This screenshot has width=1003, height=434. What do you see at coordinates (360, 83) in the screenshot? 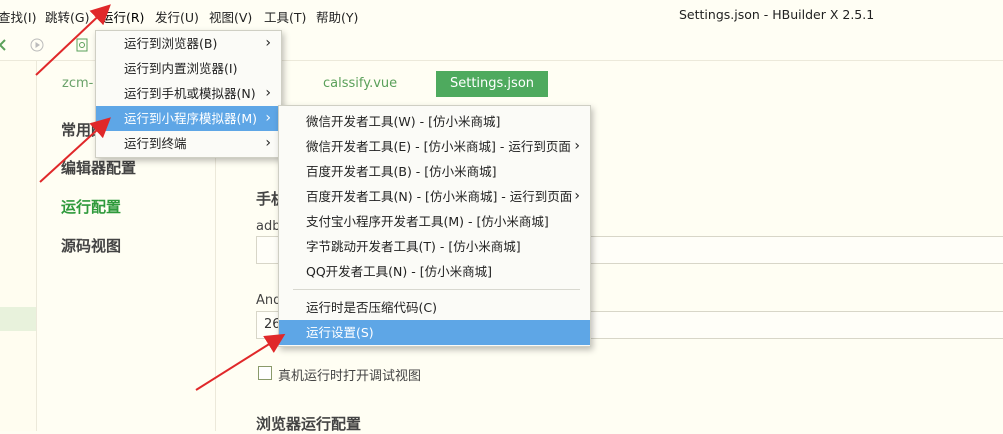
I see `tab-calssify-vue: calssify.vue` at bounding box center [360, 83].